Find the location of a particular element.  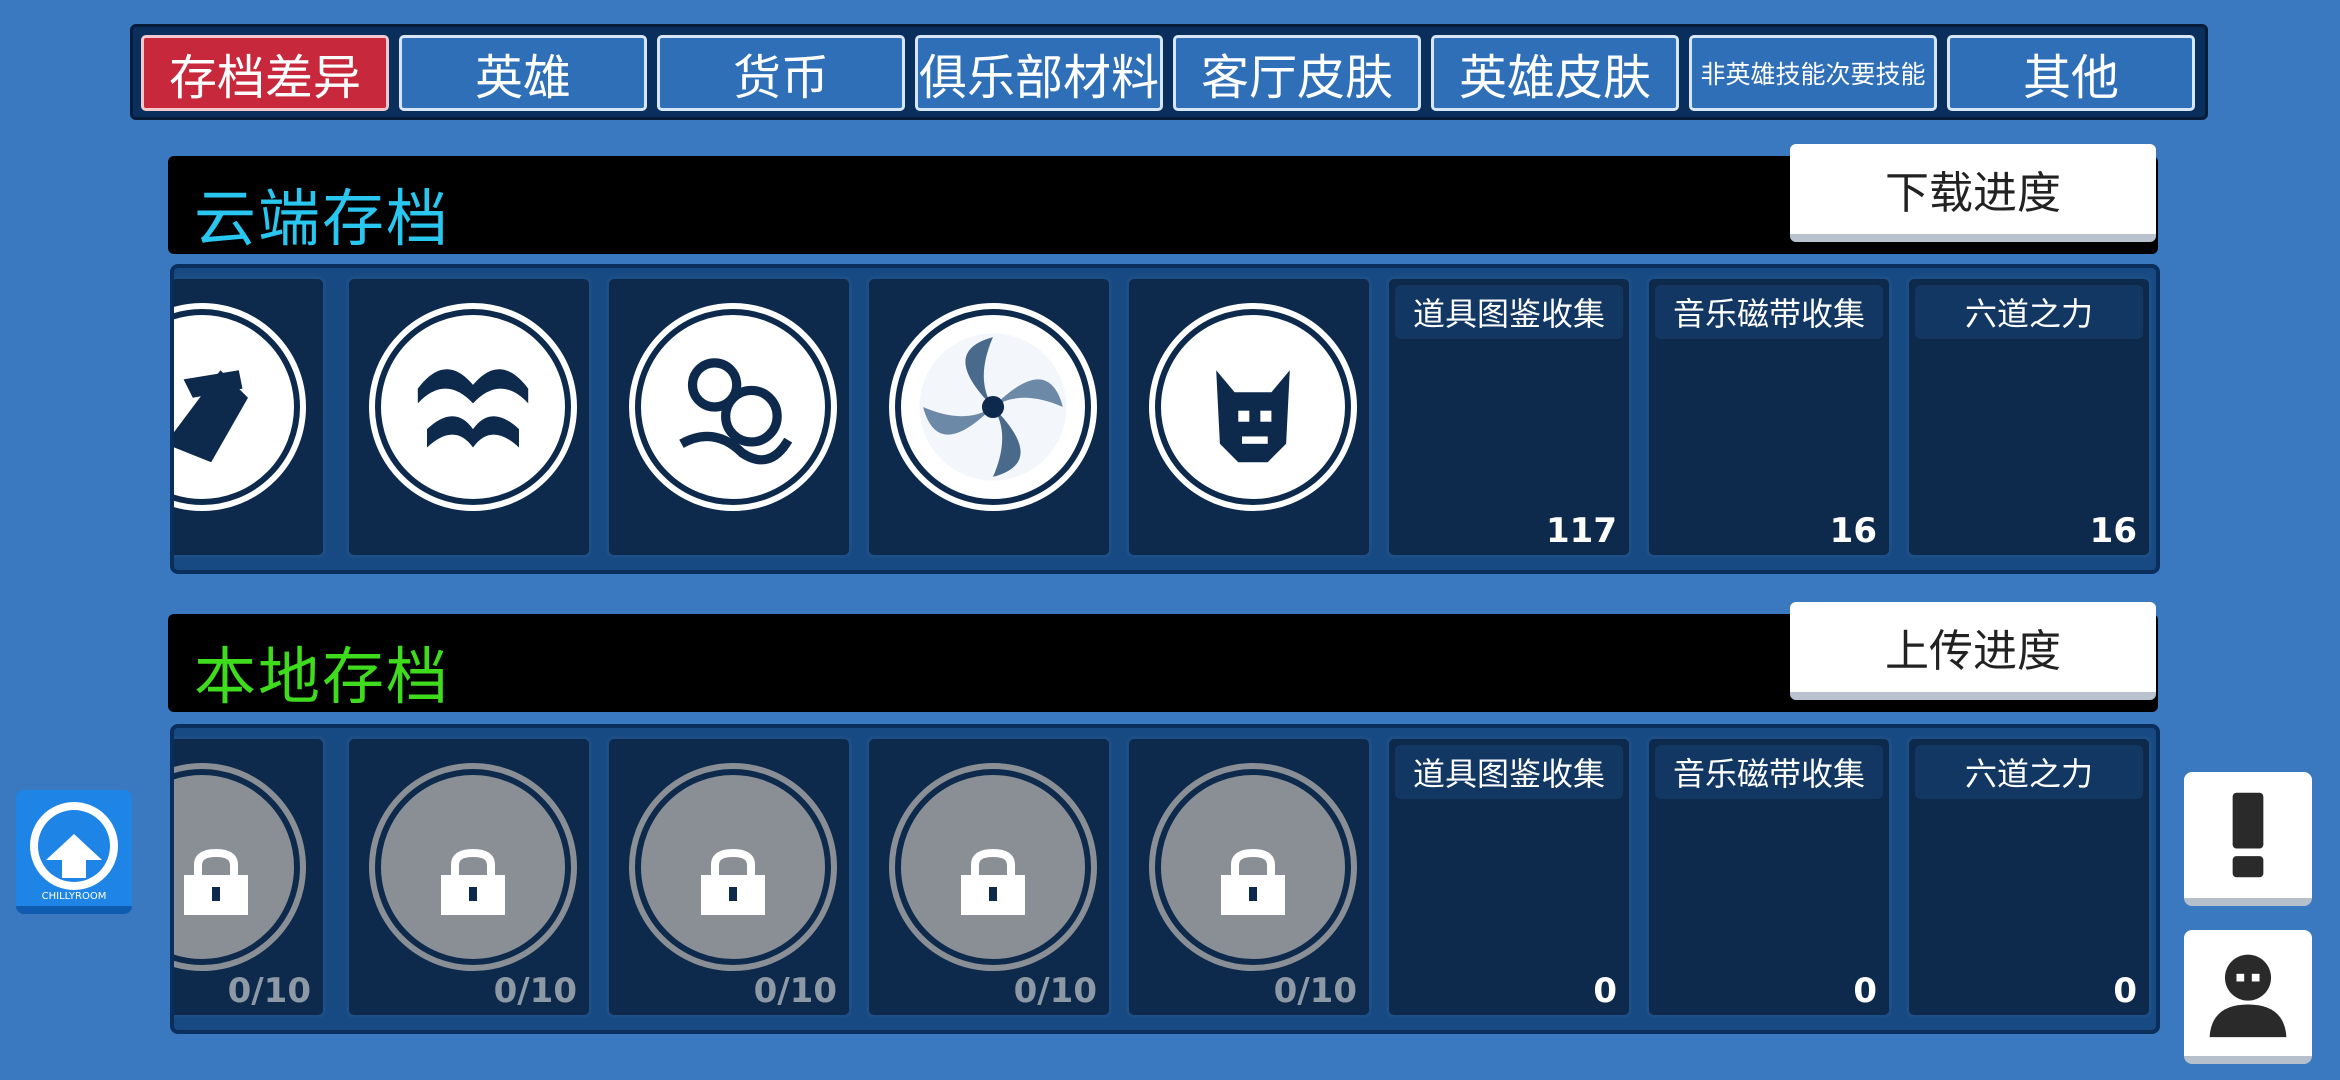

vortex-emblem-icon is located at coordinates (993, 407).